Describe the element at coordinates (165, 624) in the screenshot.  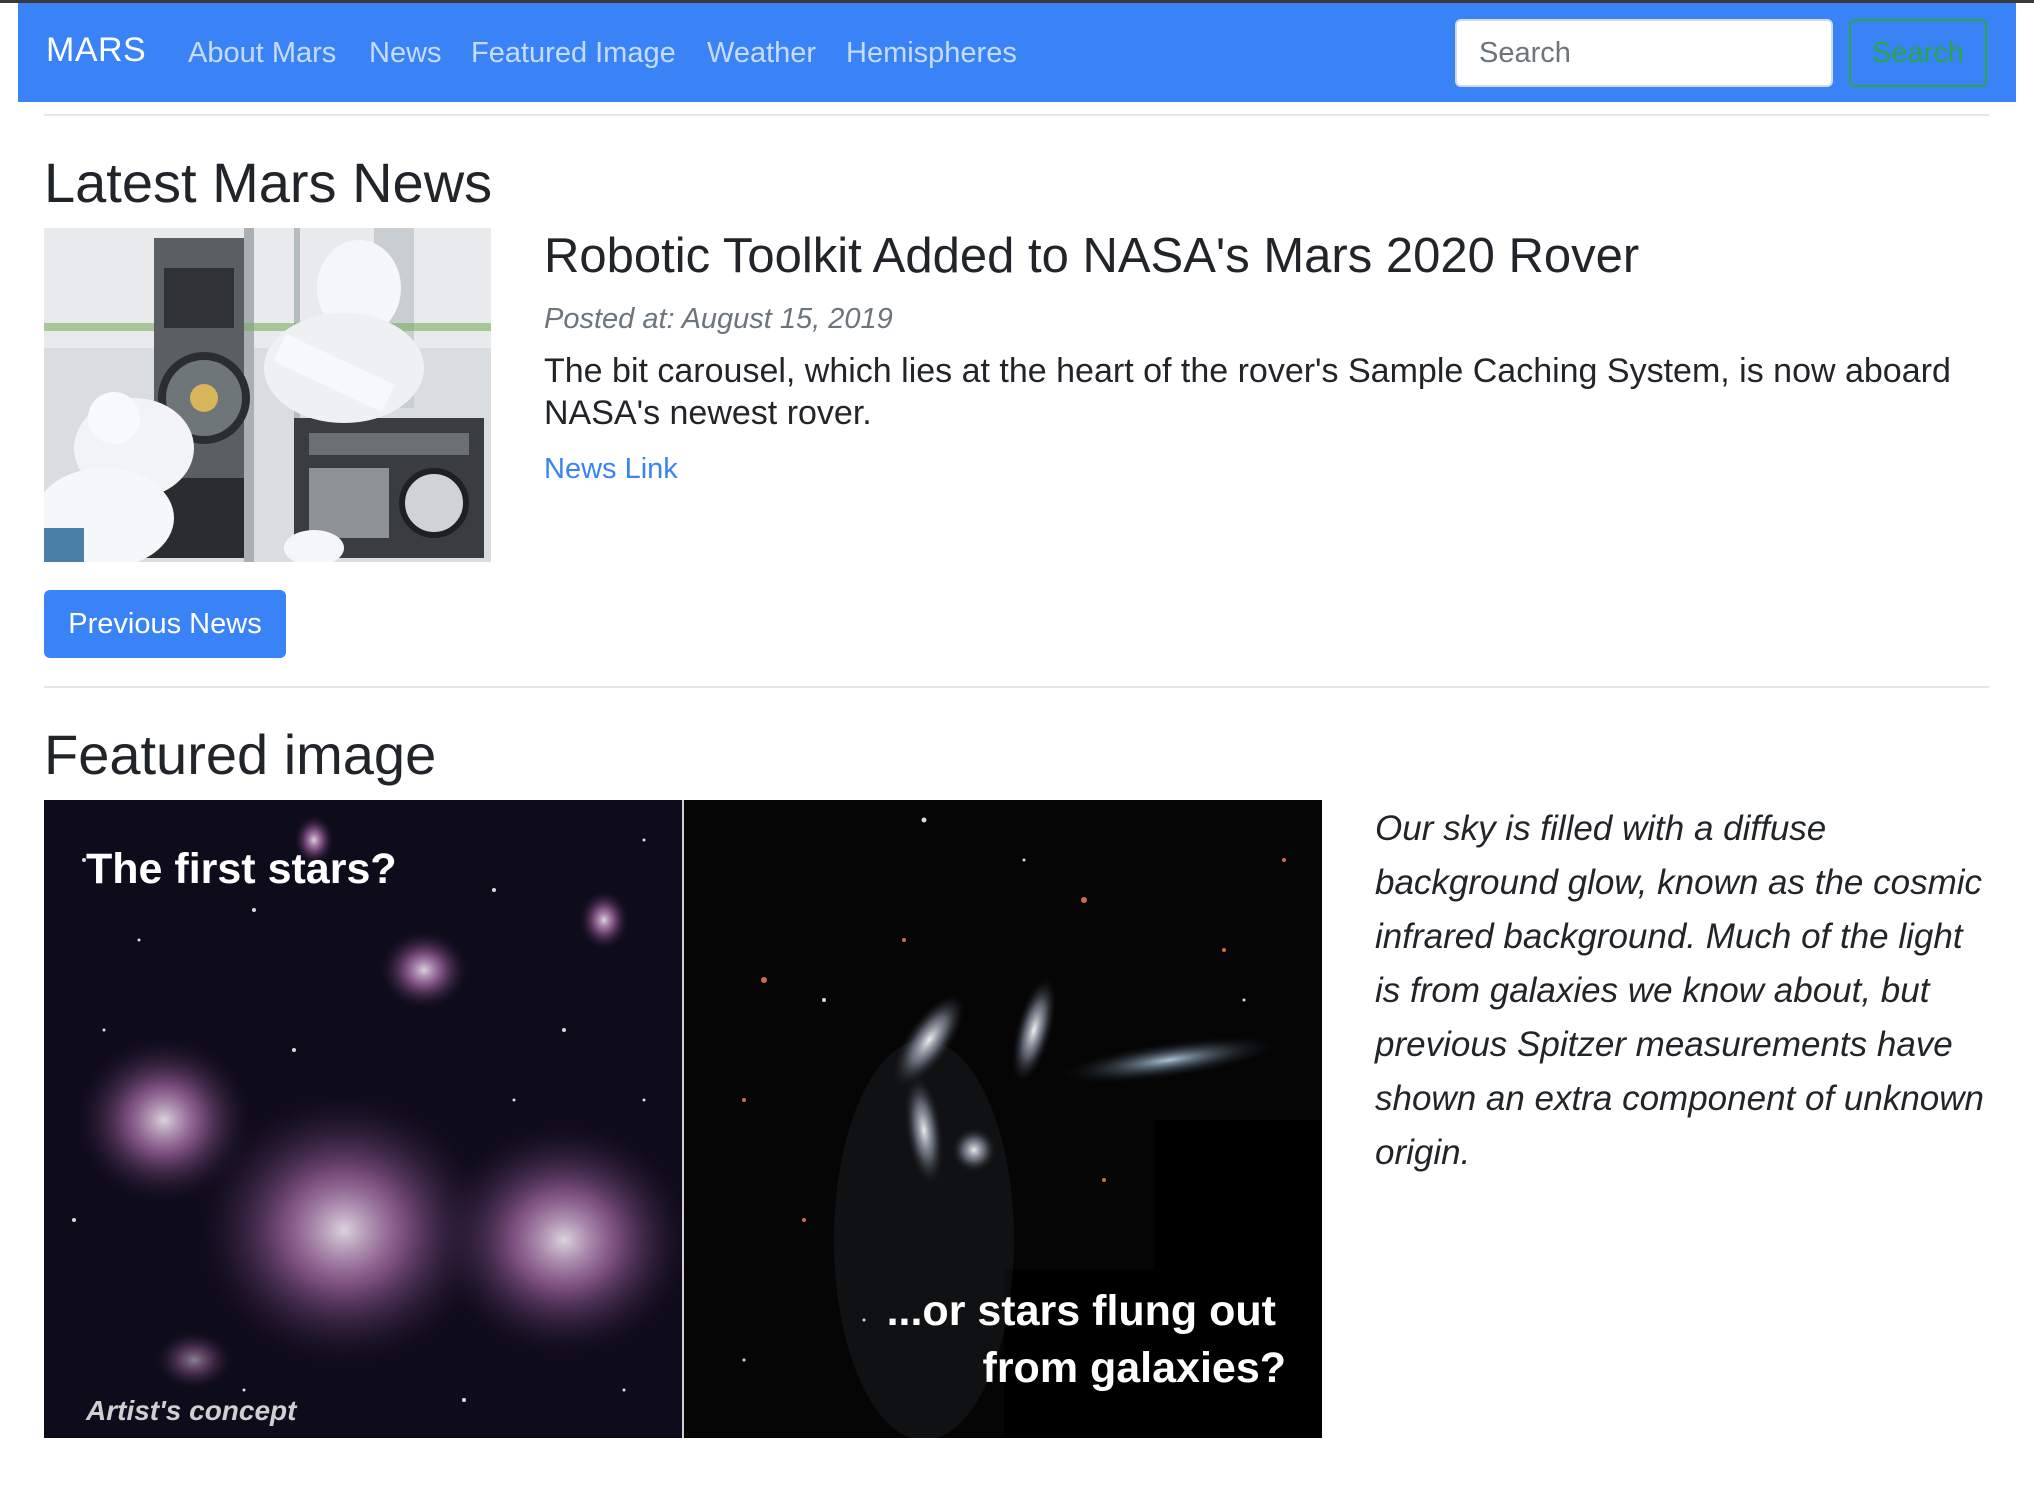
I see `previous-news-button: Previous News` at that location.